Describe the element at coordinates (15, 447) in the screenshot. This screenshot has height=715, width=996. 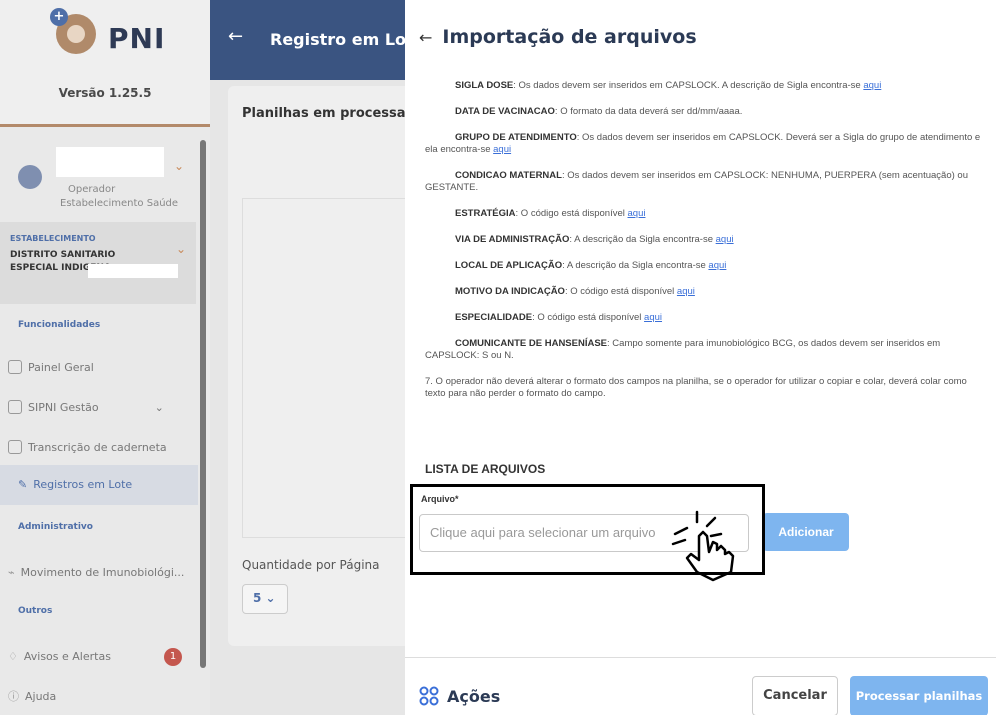
I see `notebook-icon` at that location.